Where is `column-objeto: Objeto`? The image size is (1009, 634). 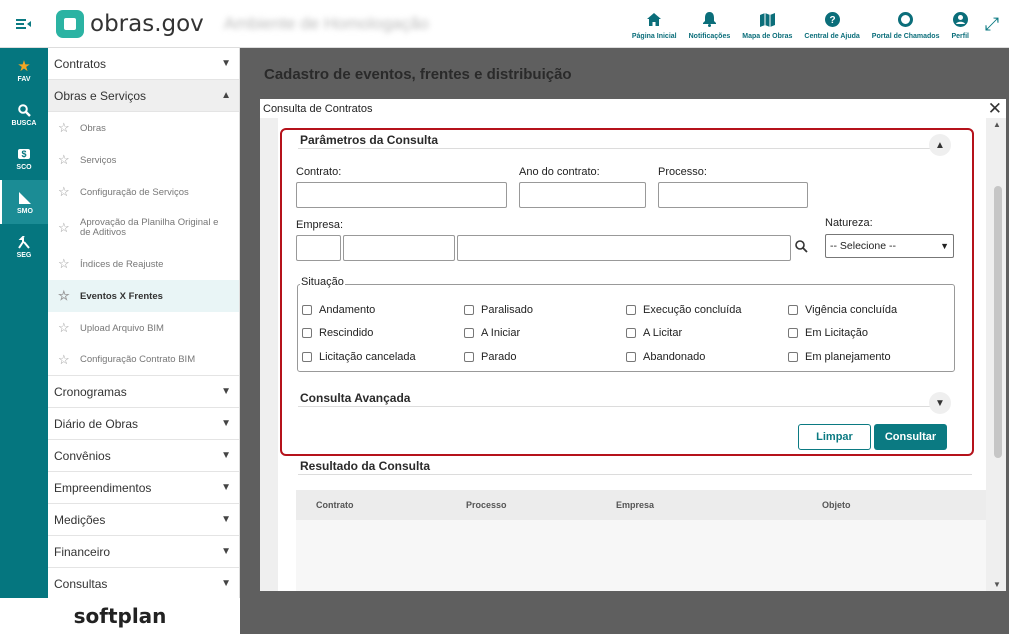
column-objeto: Objeto is located at coordinates (836, 505).